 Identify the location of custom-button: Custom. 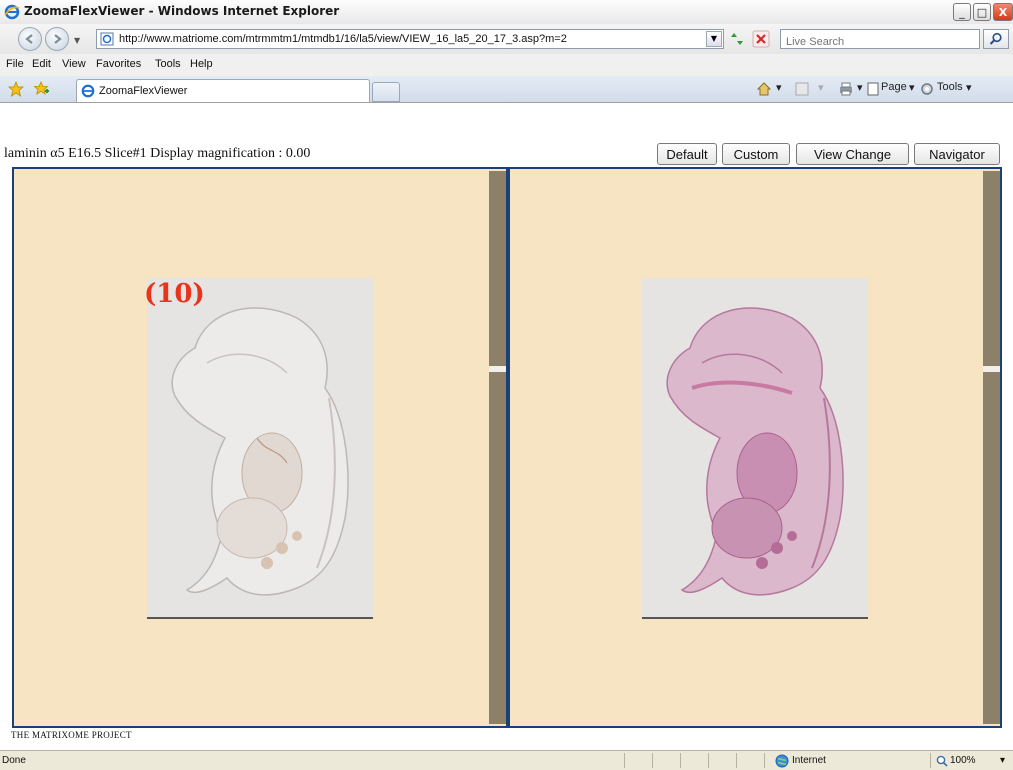
(756, 154).